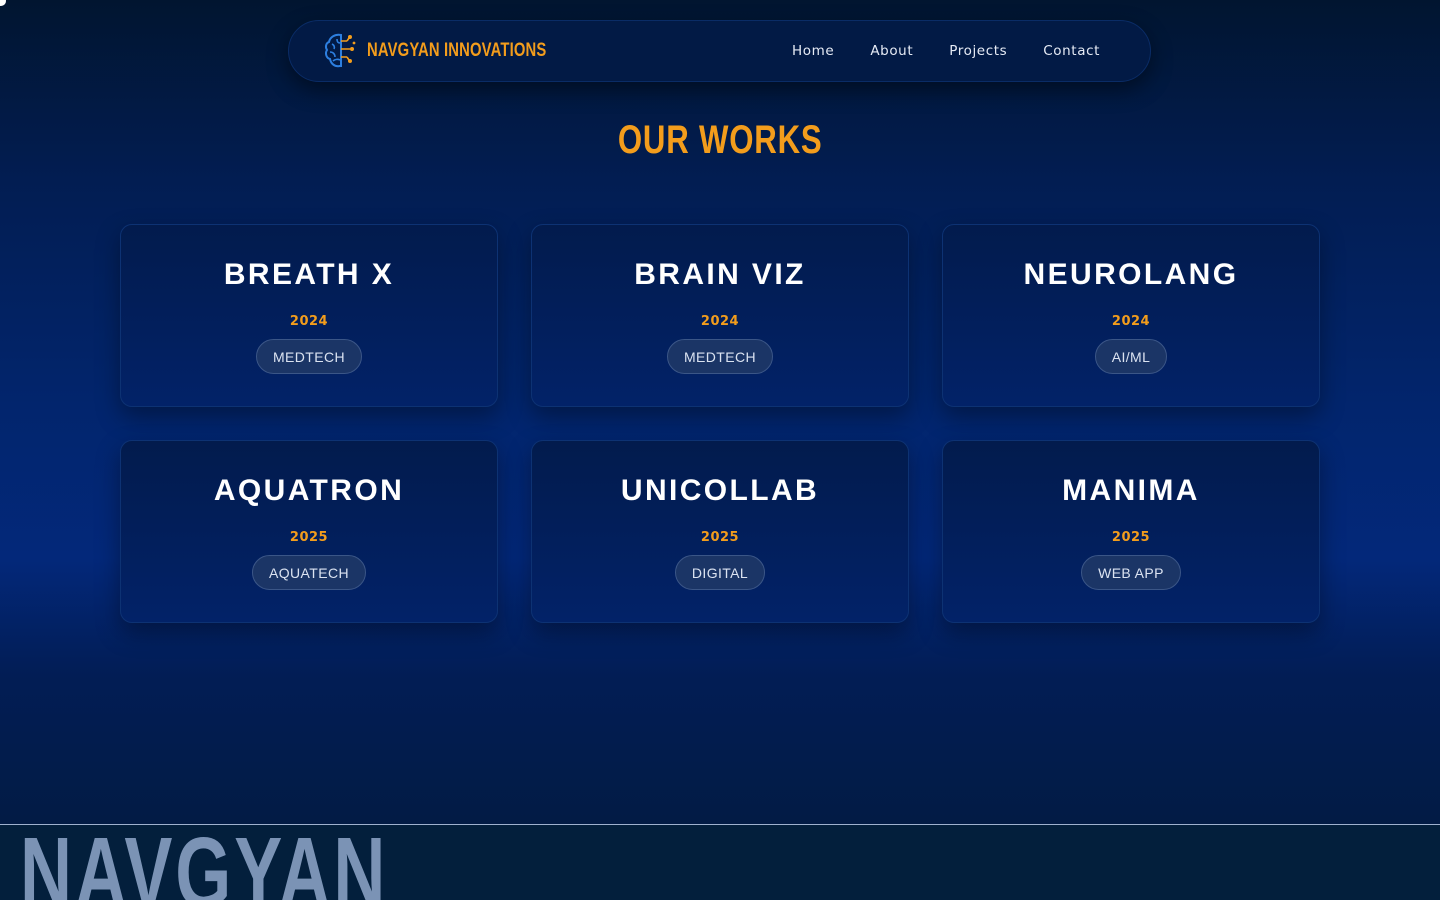  I want to click on nav-link-projects: Projects, so click(978, 51).